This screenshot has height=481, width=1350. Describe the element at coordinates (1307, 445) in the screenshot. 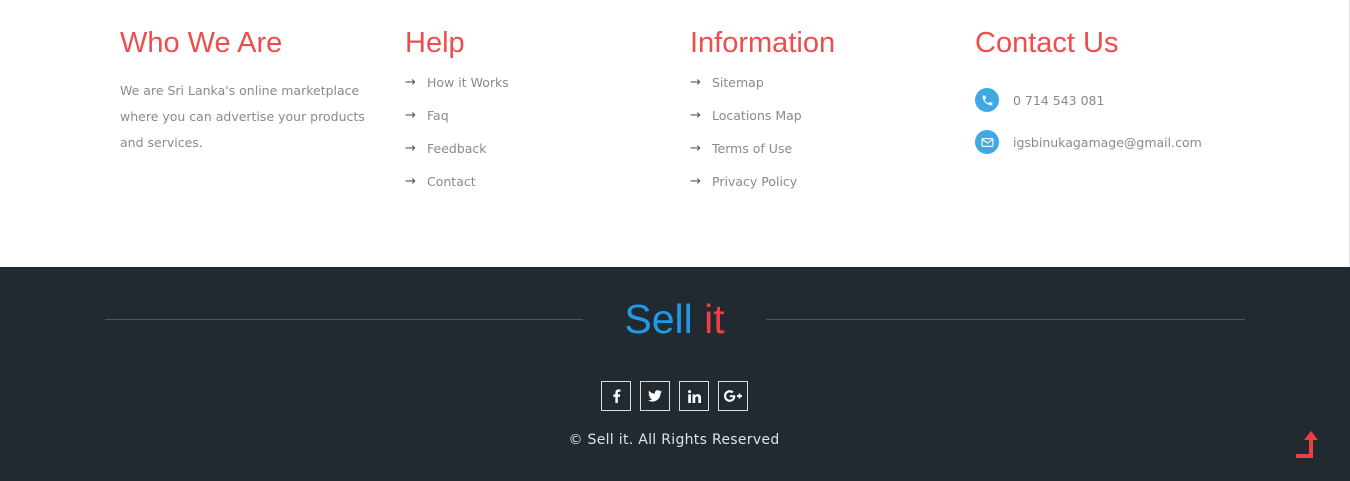

I see `back-to-top-arrow-icon` at that location.